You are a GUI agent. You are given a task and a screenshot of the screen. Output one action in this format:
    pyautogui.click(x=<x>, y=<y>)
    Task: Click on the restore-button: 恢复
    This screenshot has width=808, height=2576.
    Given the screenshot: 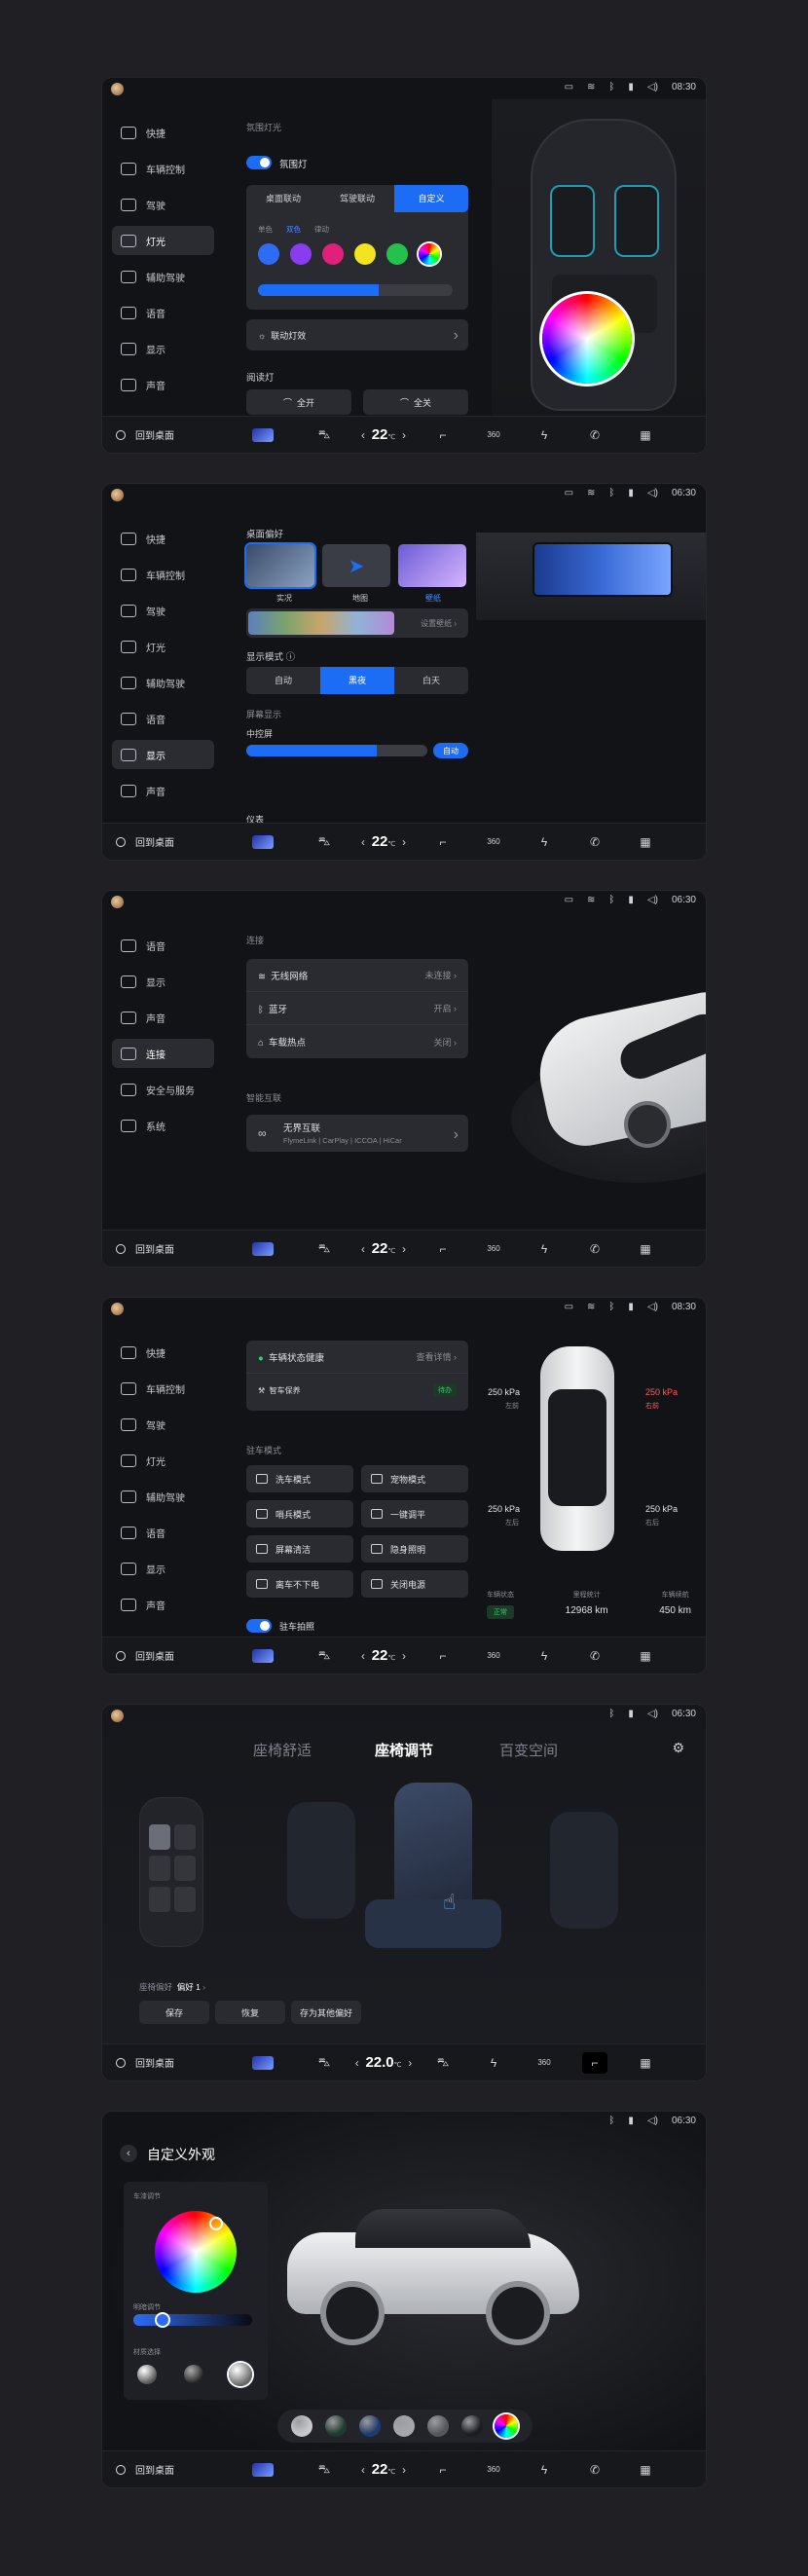 What is the action you would take?
    pyautogui.click(x=250, y=2012)
    